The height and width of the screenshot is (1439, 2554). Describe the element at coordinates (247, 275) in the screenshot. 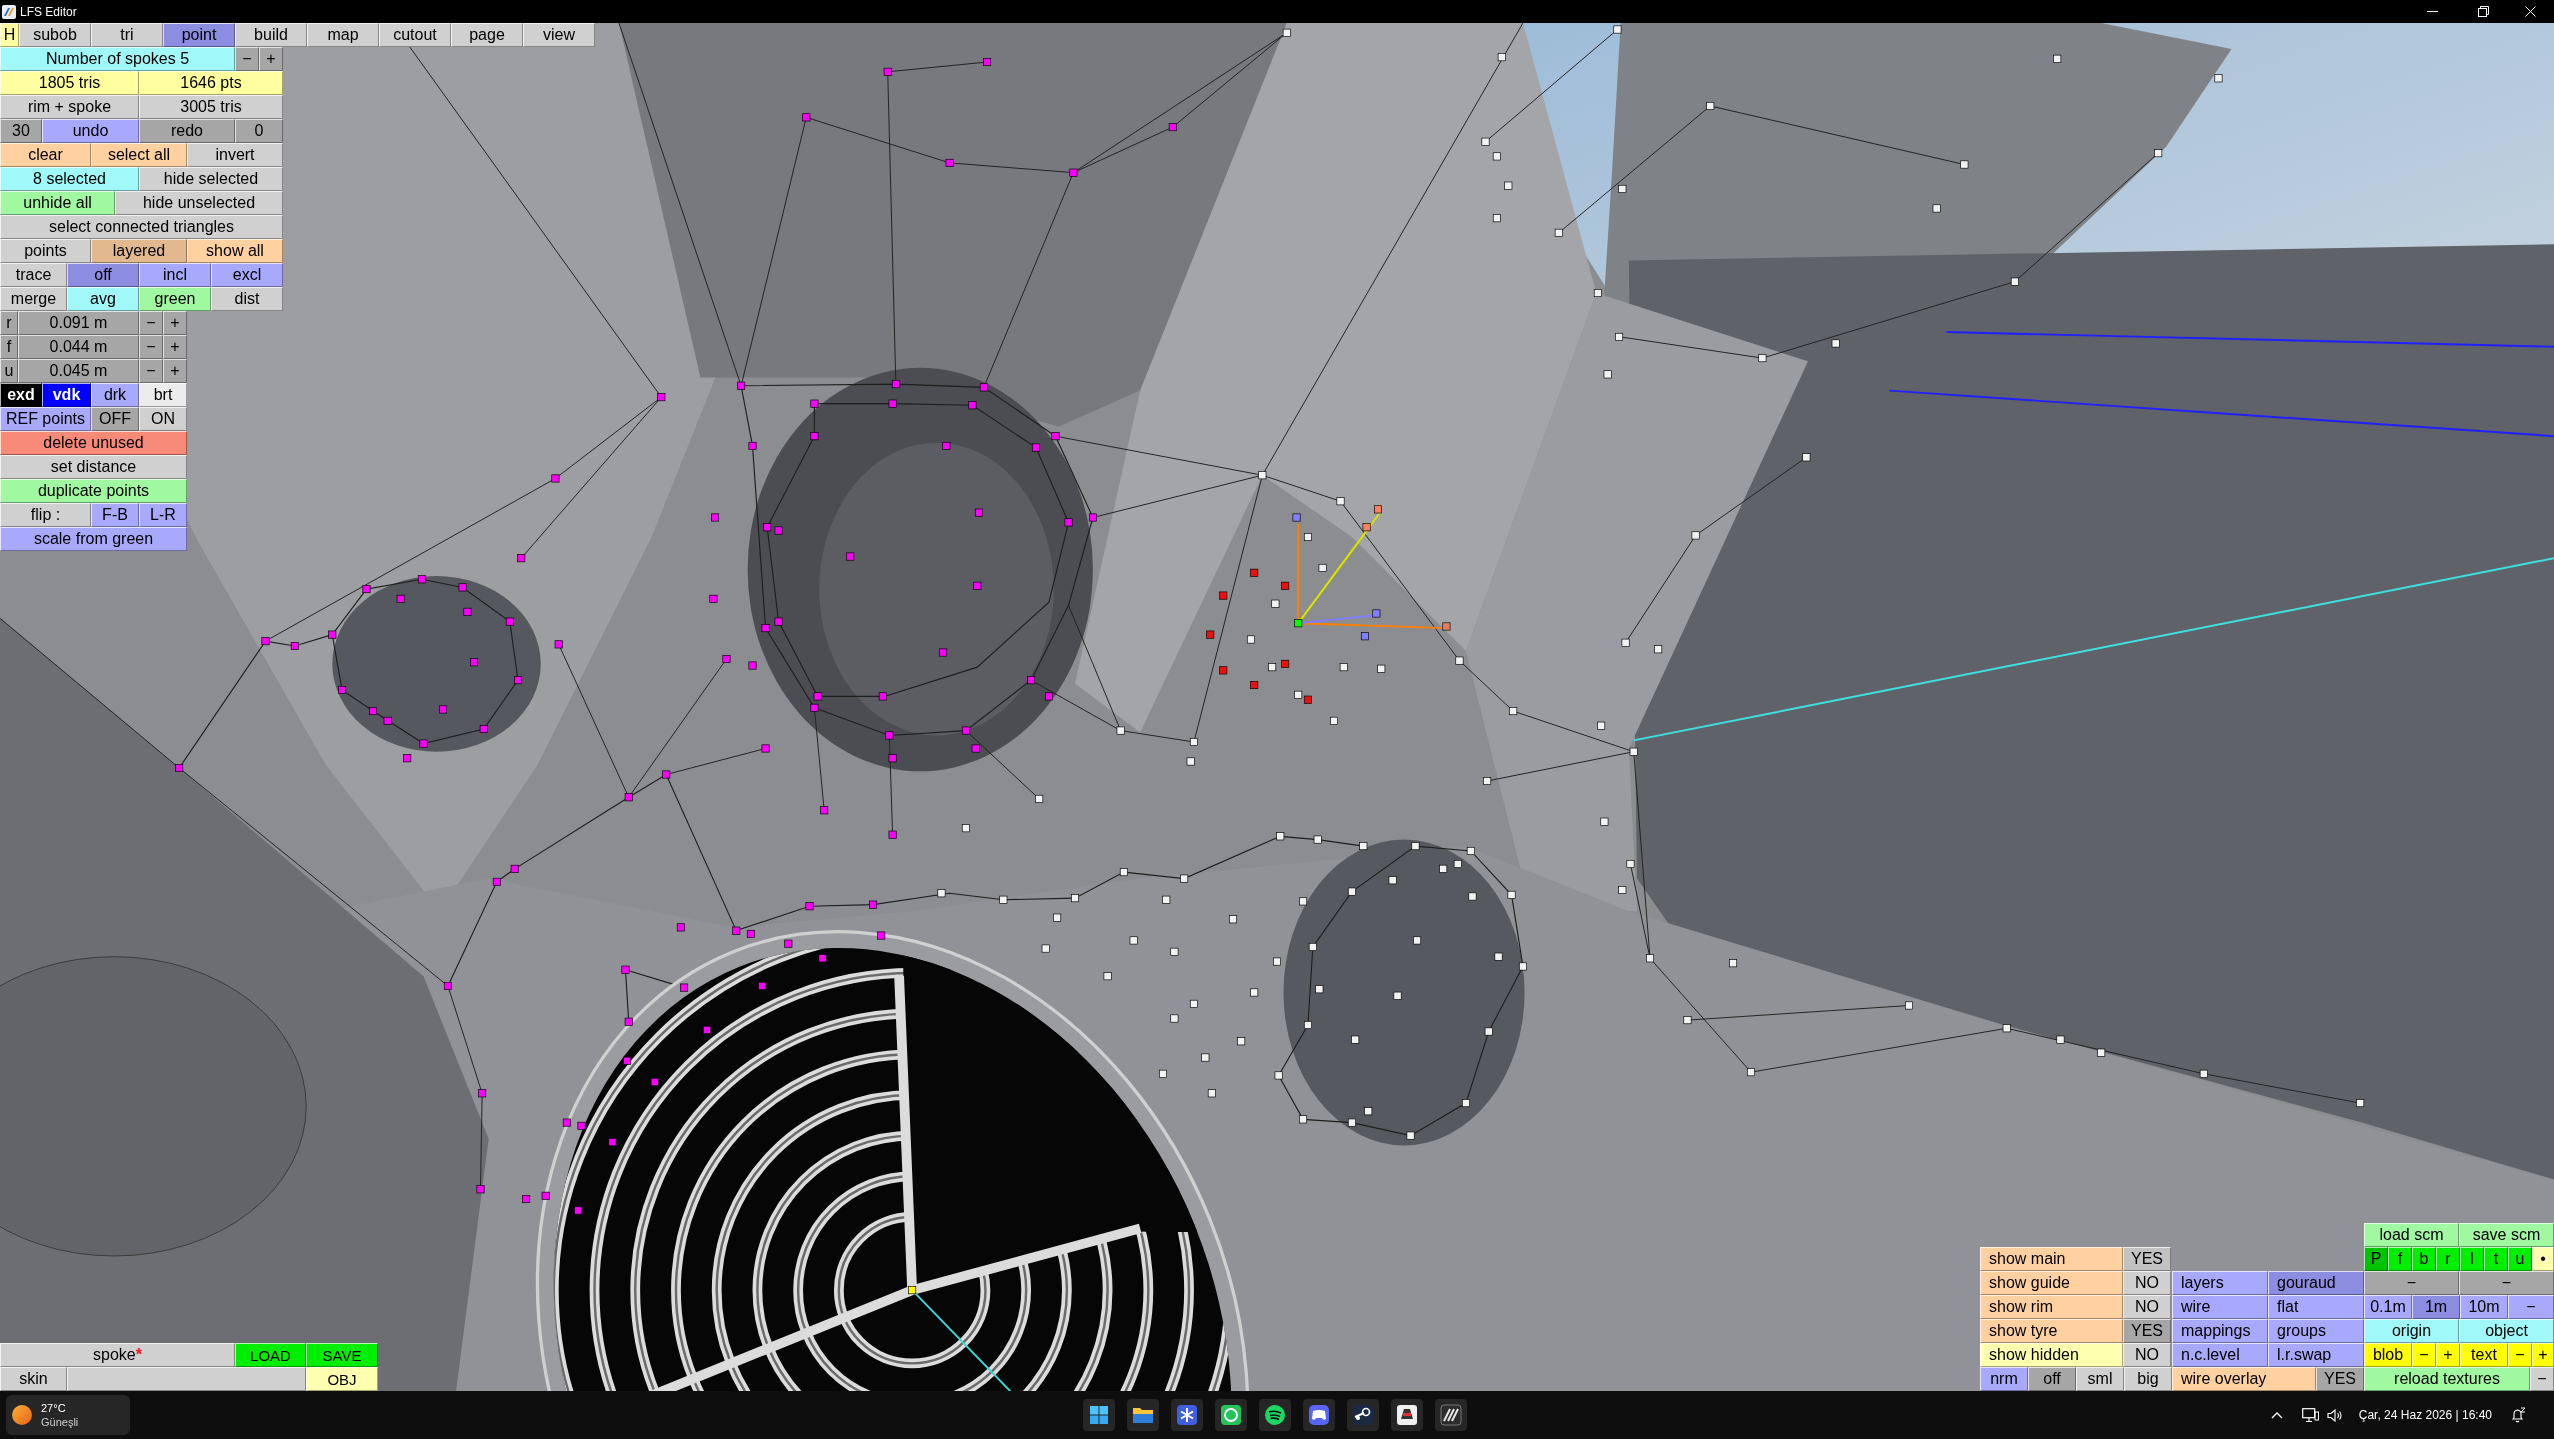

I see `exclude-button: excl` at that location.